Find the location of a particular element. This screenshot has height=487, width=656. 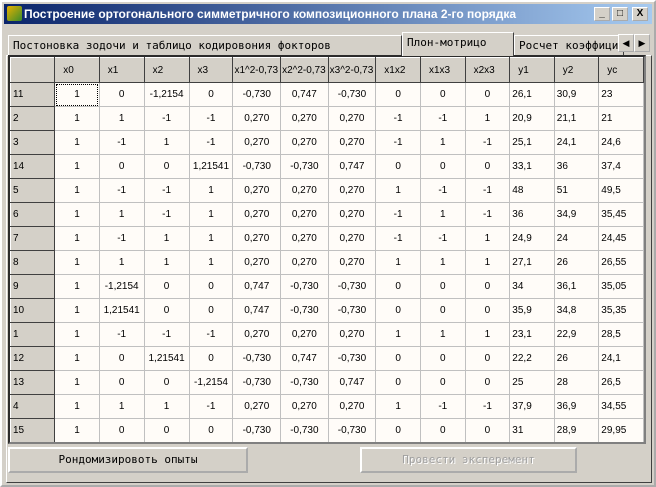

table-cell: 23 is located at coordinates (621, 94).